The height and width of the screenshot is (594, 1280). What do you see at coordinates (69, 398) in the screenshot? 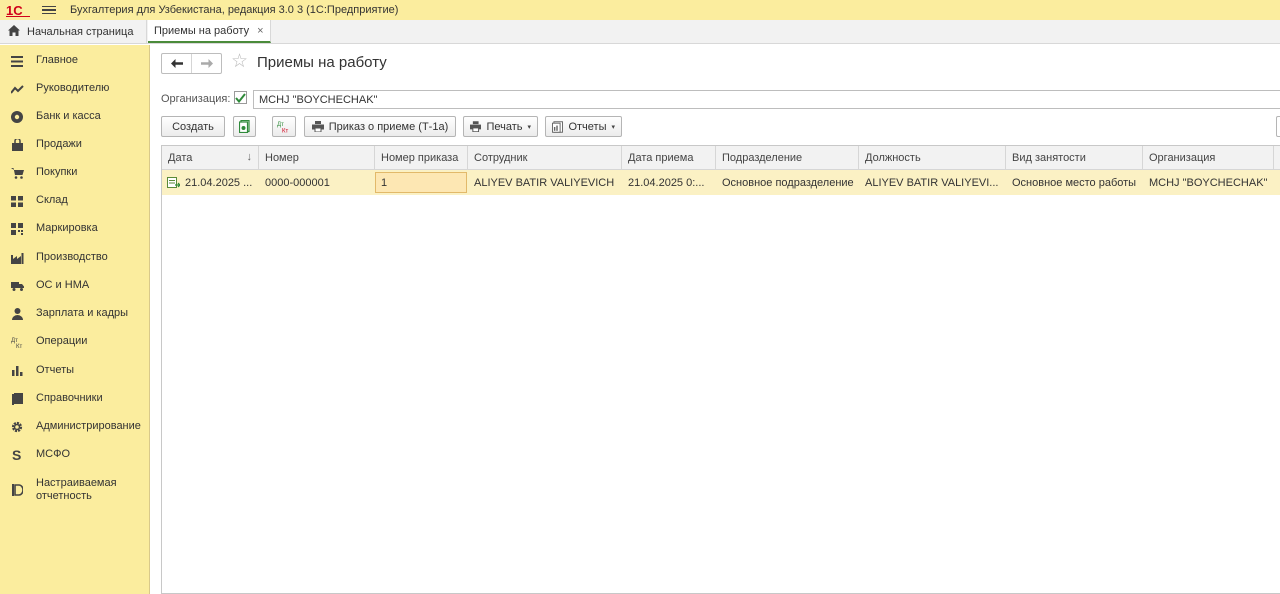
I see `sidebar-item-label: Справочники` at bounding box center [69, 398].